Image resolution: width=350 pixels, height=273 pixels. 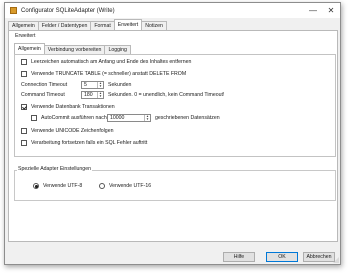 What do you see at coordinates (102, 186) in the screenshot?
I see `utf16-radio` at bounding box center [102, 186].